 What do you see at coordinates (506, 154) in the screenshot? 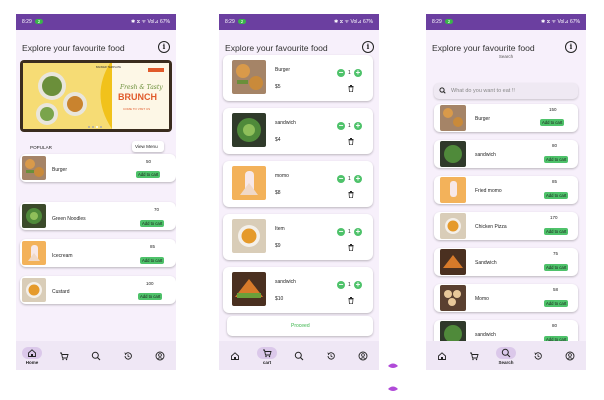
I see `food-card: sandwich 80 Add to cart` at bounding box center [506, 154].